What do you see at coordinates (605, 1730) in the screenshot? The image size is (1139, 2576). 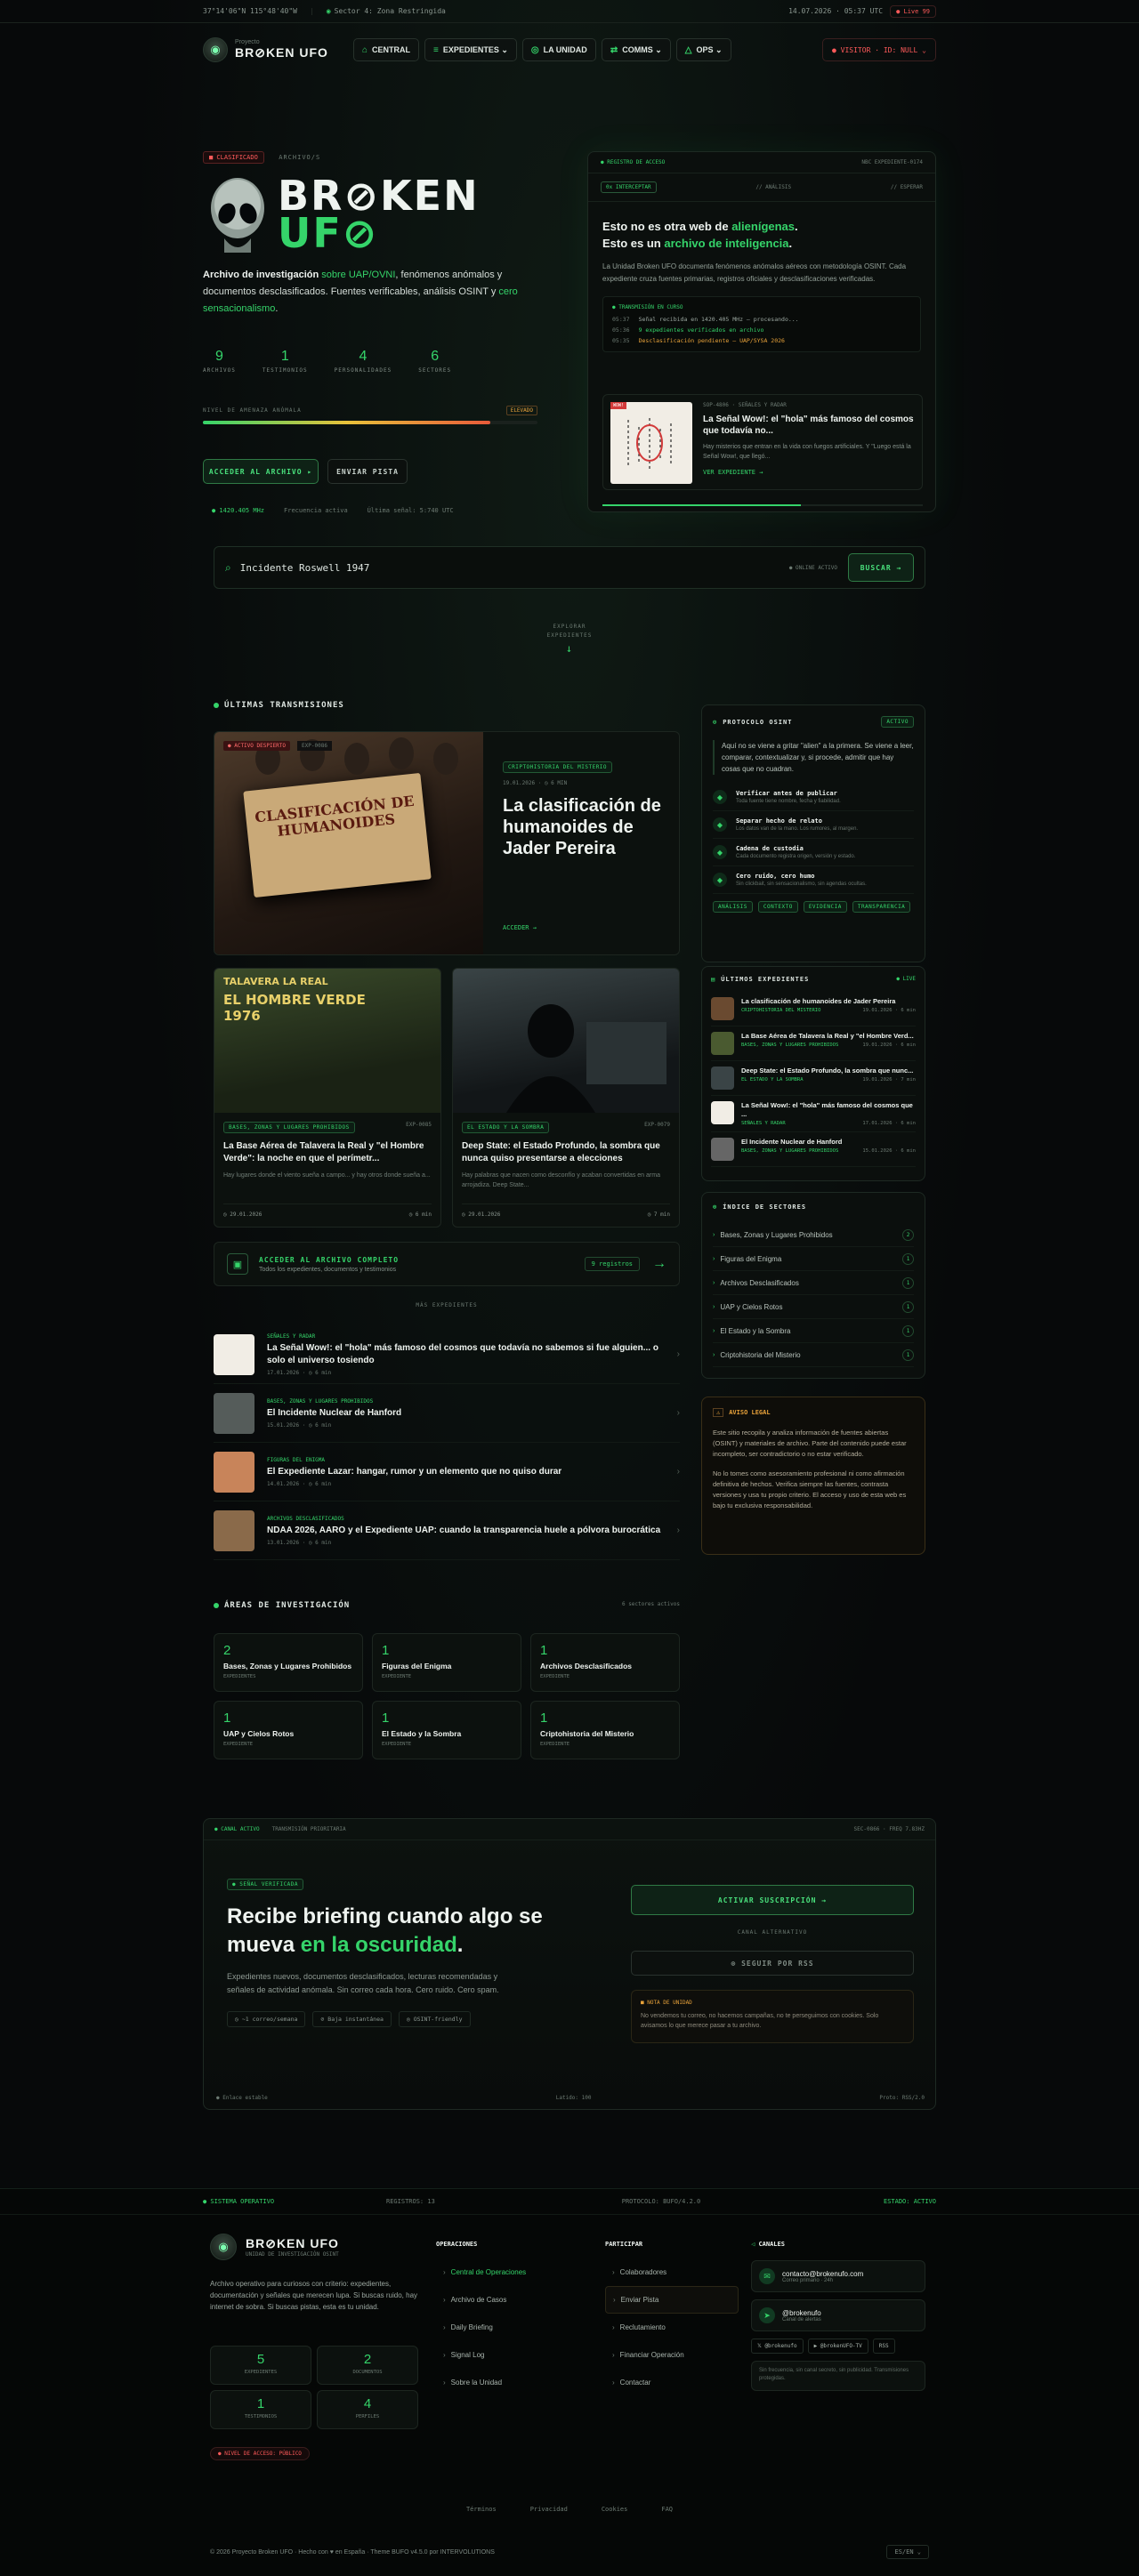 I see `area-card: 1 Criptohistoria del Misterio EXPEDIENTE` at bounding box center [605, 1730].